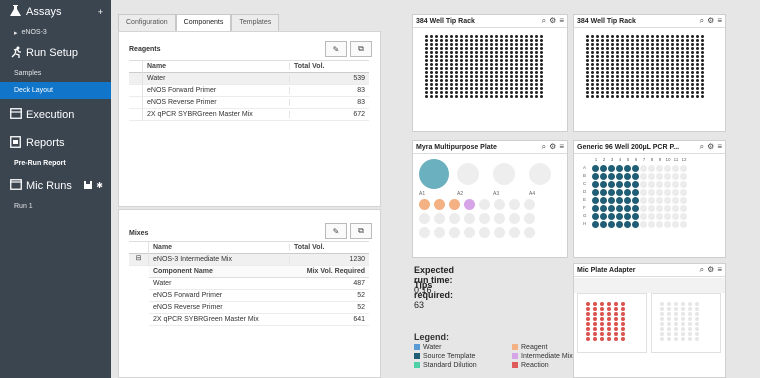  I want to click on table-row: eNOS Reverse Primer 83, so click(249, 102).